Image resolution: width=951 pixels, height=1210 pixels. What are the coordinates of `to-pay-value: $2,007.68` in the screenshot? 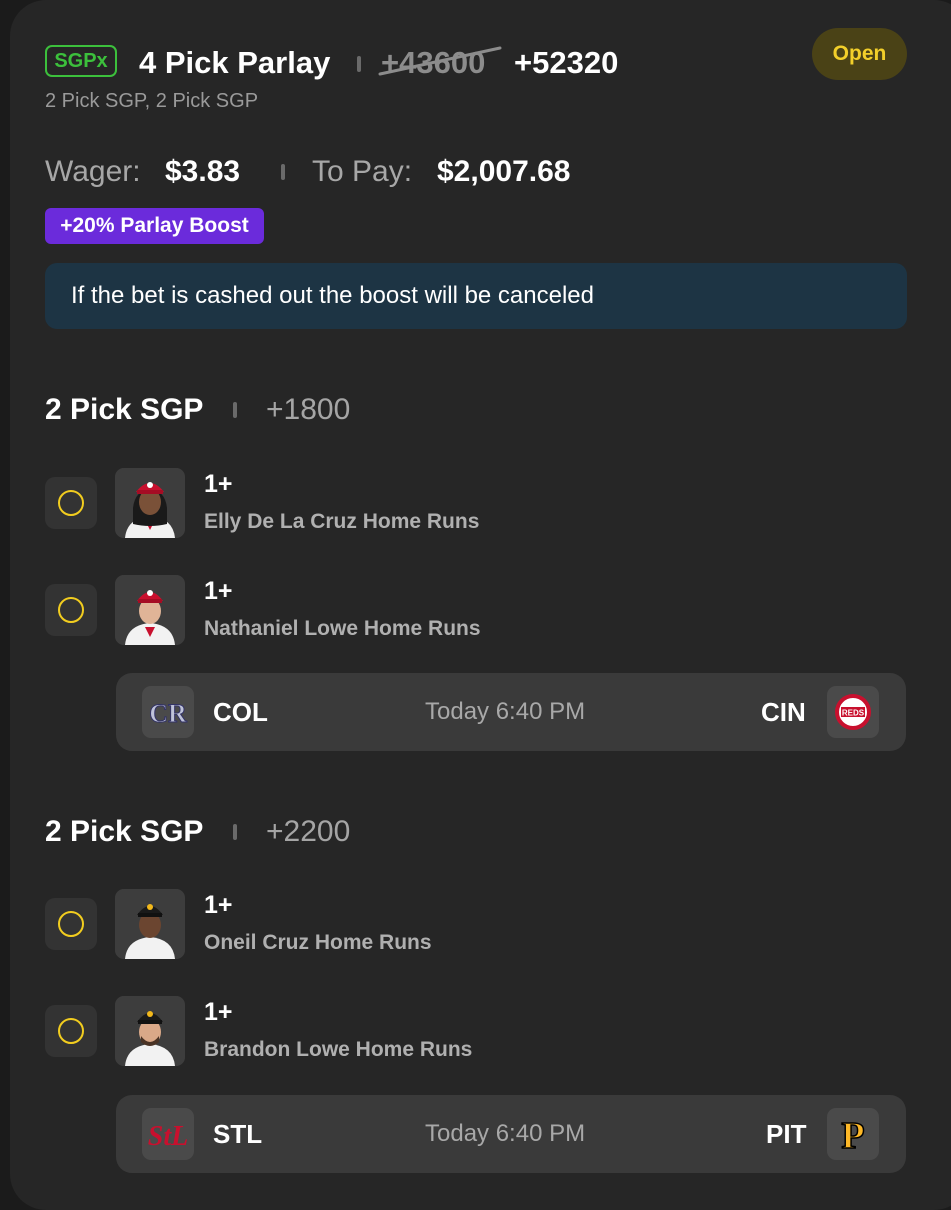 It's located at (504, 171).